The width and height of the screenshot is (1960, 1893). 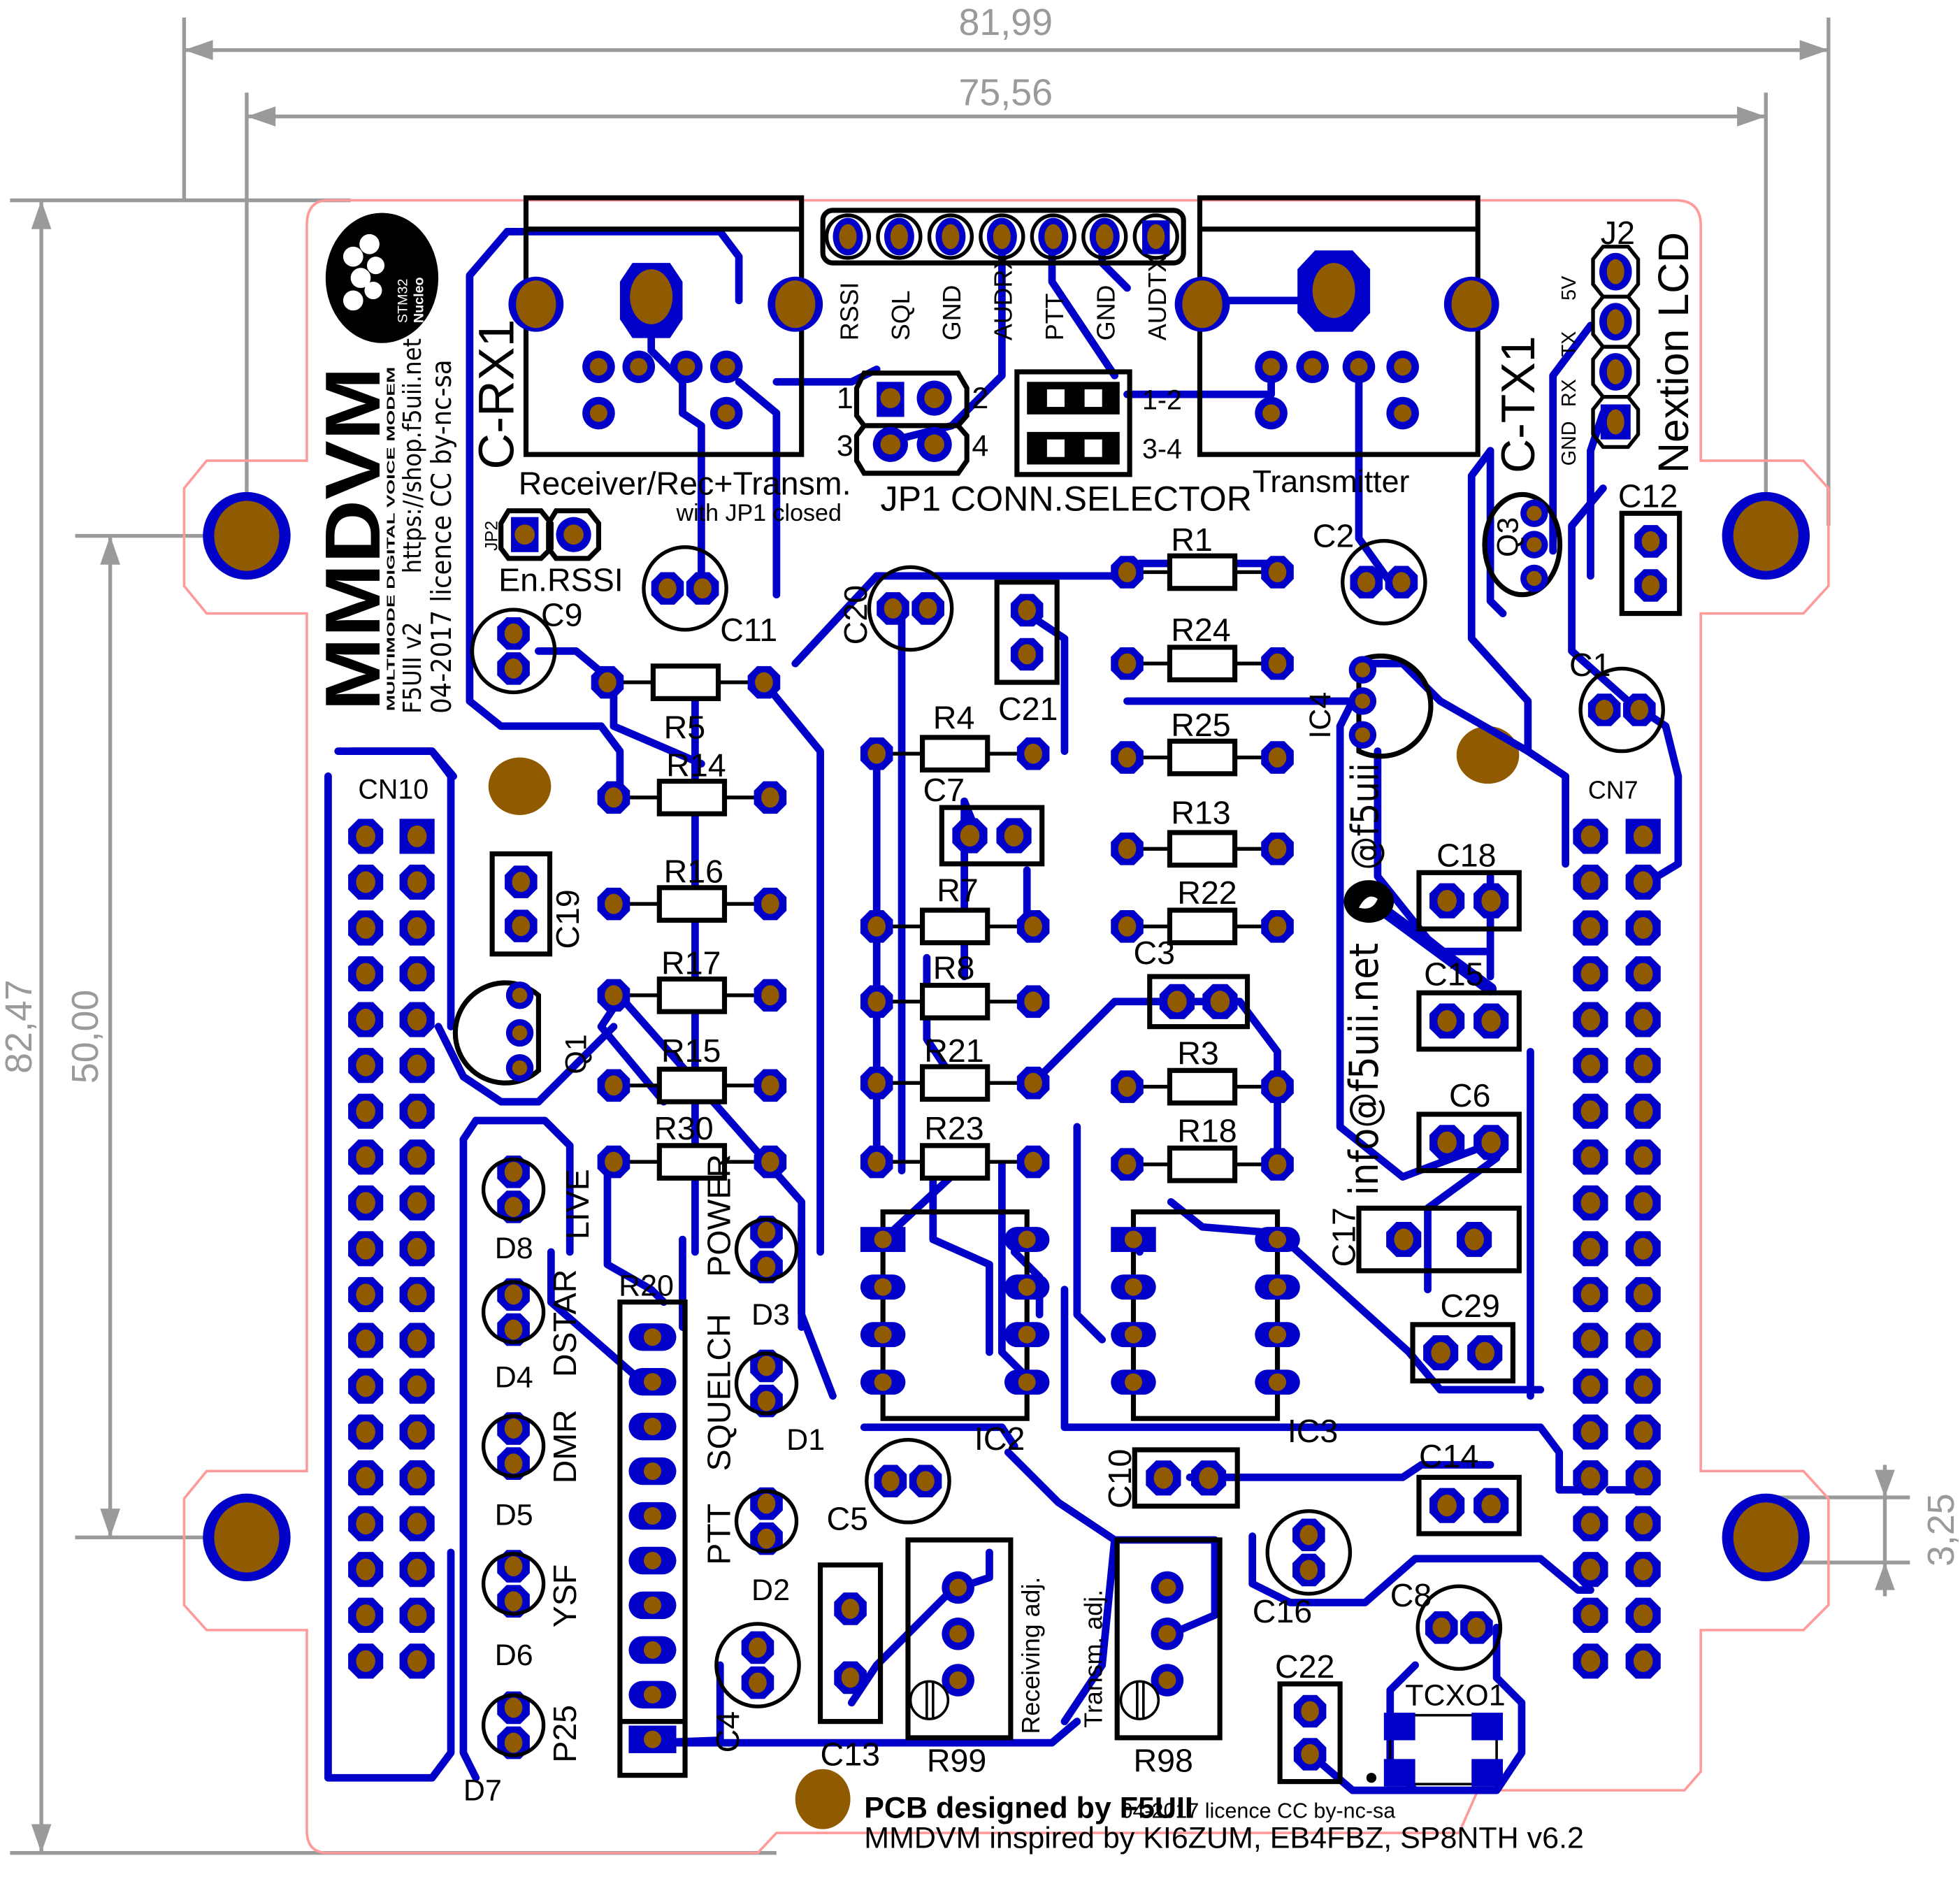 What do you see at coordinates (954, 717) in the screenshot?
I see `resistor-ref: R4` at bounding box center [954, 717].